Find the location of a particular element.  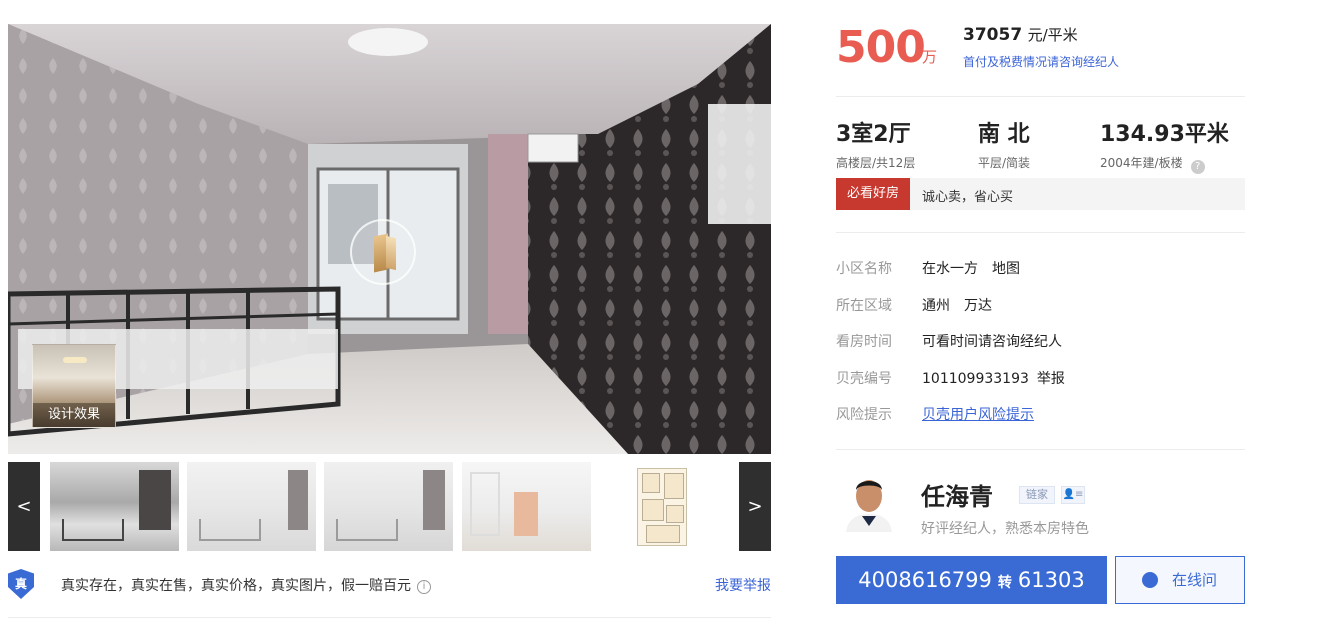

next-photo-button: > is located at coordinates (755, 506).